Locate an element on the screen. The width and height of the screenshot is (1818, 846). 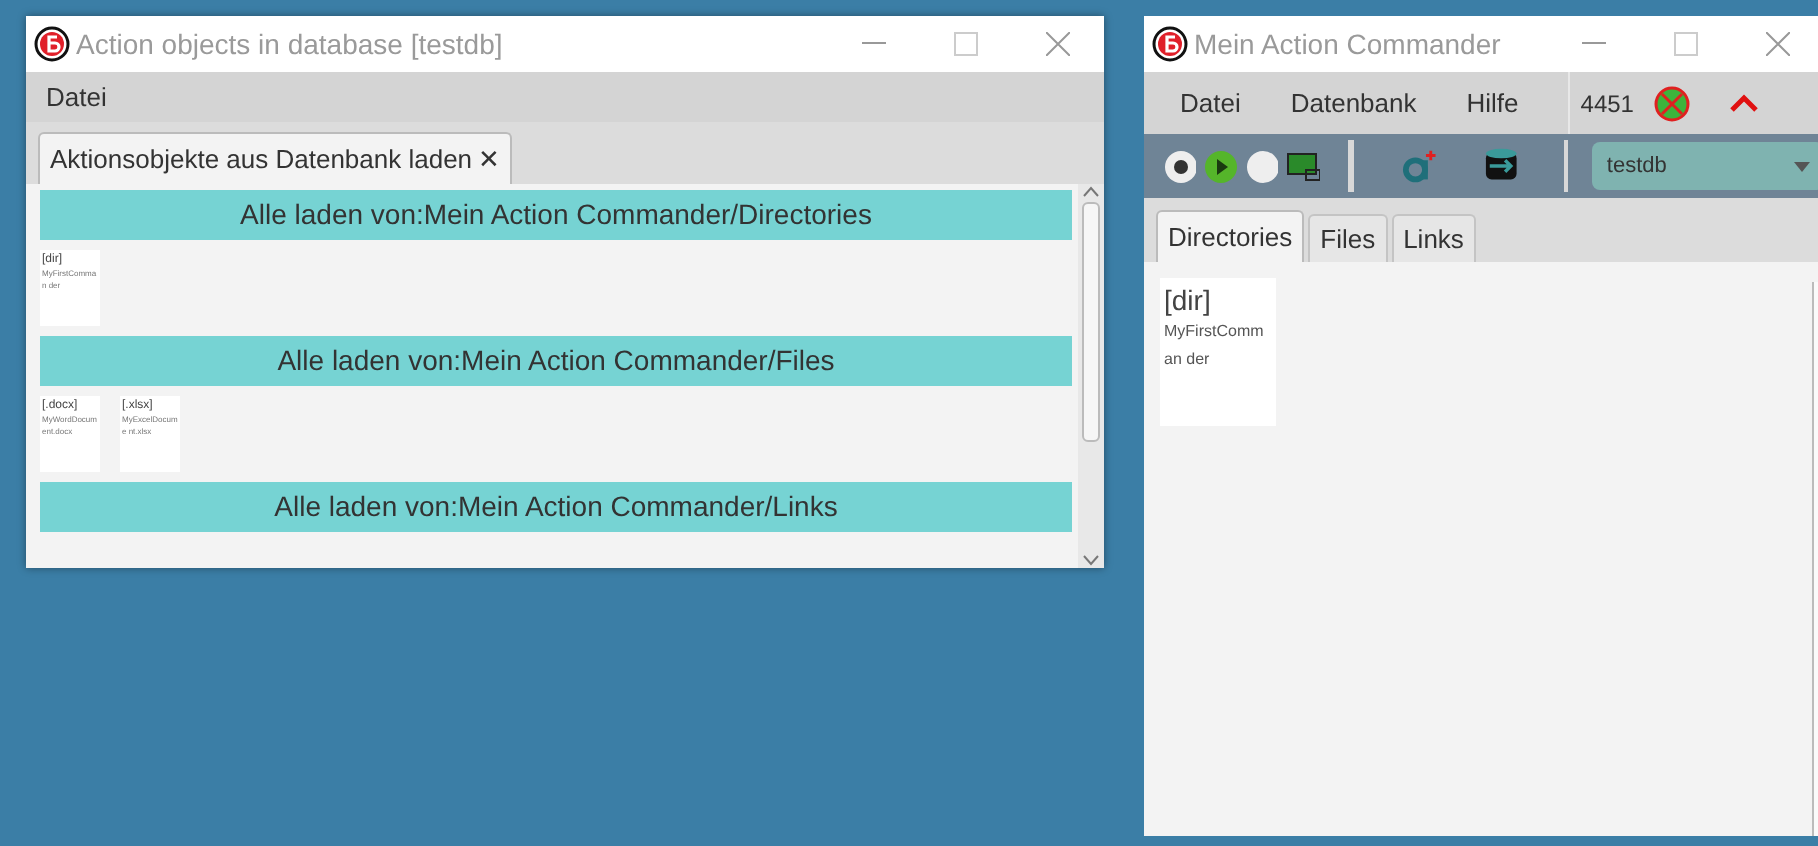
letter-a-plus-icon is located at coordinates (1419, 166).